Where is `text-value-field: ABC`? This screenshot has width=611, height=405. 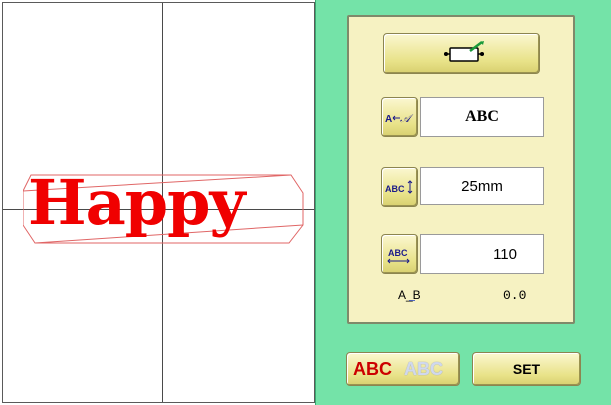
text-value-field: ABC is located at coordinates (482, 117).